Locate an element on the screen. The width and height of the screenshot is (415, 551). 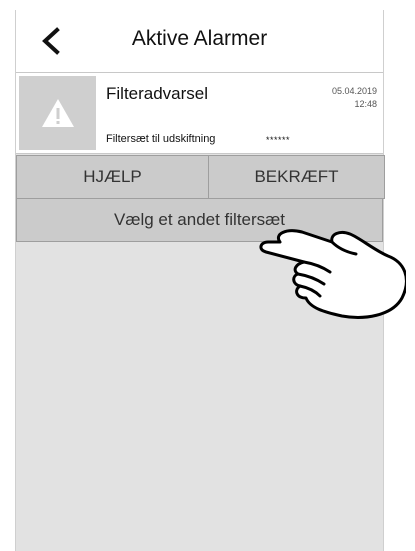
alarm-description: Filtersæt til udskiftning is located at coordinates (161, 139).